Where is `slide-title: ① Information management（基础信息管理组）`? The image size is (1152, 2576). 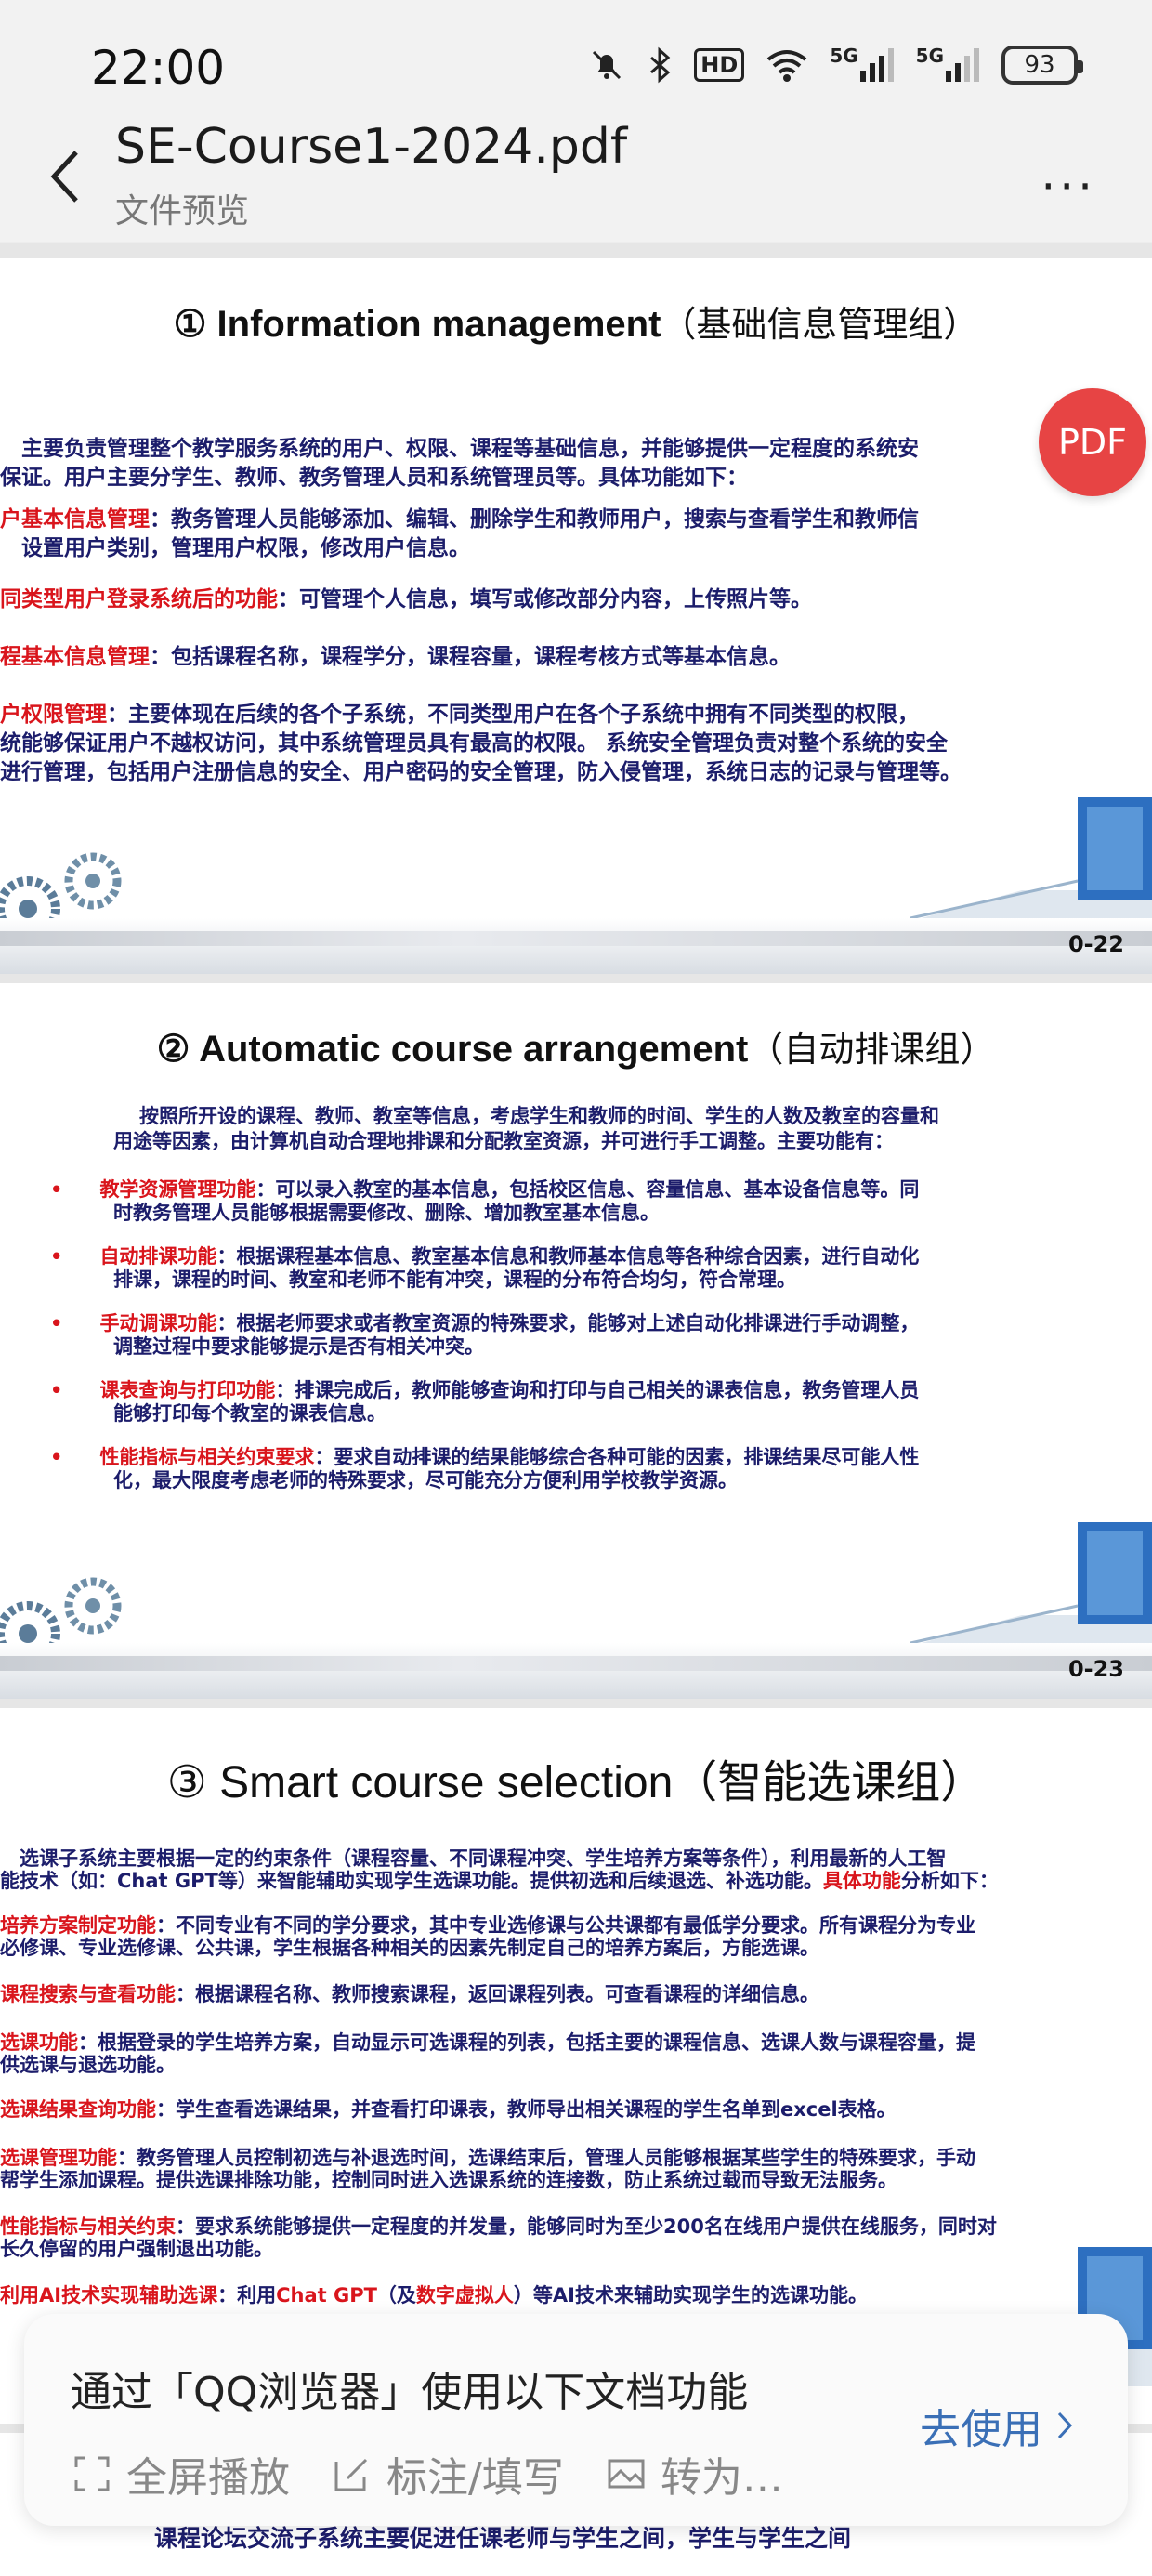 slide-title: ① Information management（基础信息管理组） is located at coordinates (576, 324).